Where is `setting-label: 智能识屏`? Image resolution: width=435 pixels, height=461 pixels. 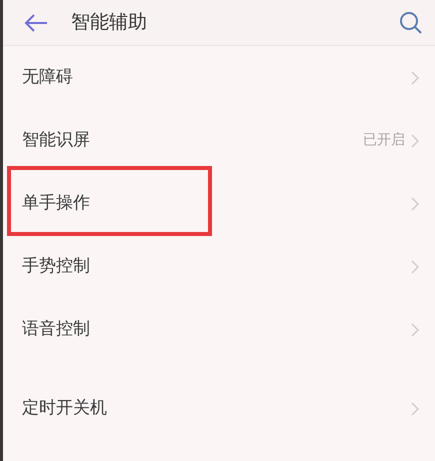 setting-label: 智能识屏 is located at coordinates (56, 141).